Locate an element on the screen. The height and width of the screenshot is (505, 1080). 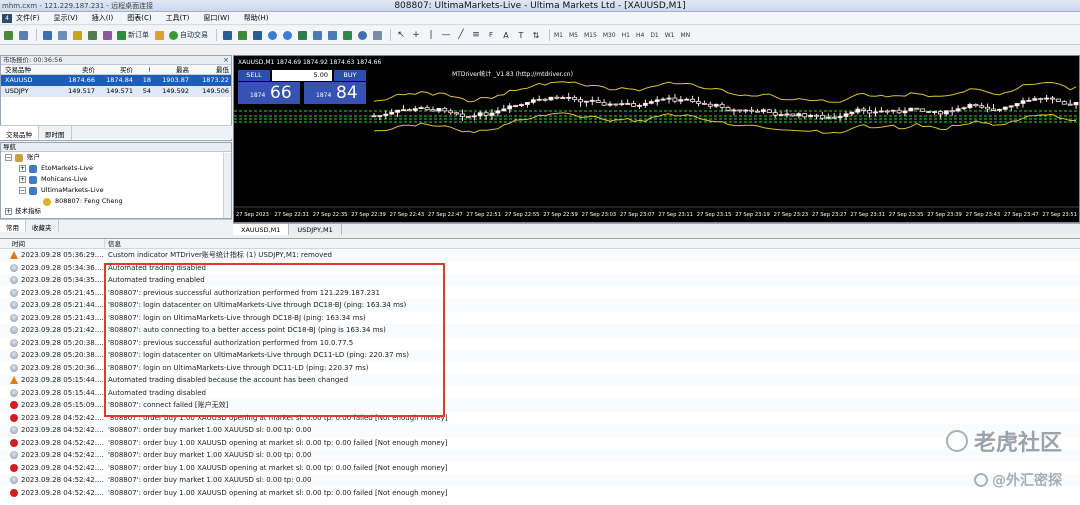
menu-insert: 插入(I) is located at coordinates (103, 18).